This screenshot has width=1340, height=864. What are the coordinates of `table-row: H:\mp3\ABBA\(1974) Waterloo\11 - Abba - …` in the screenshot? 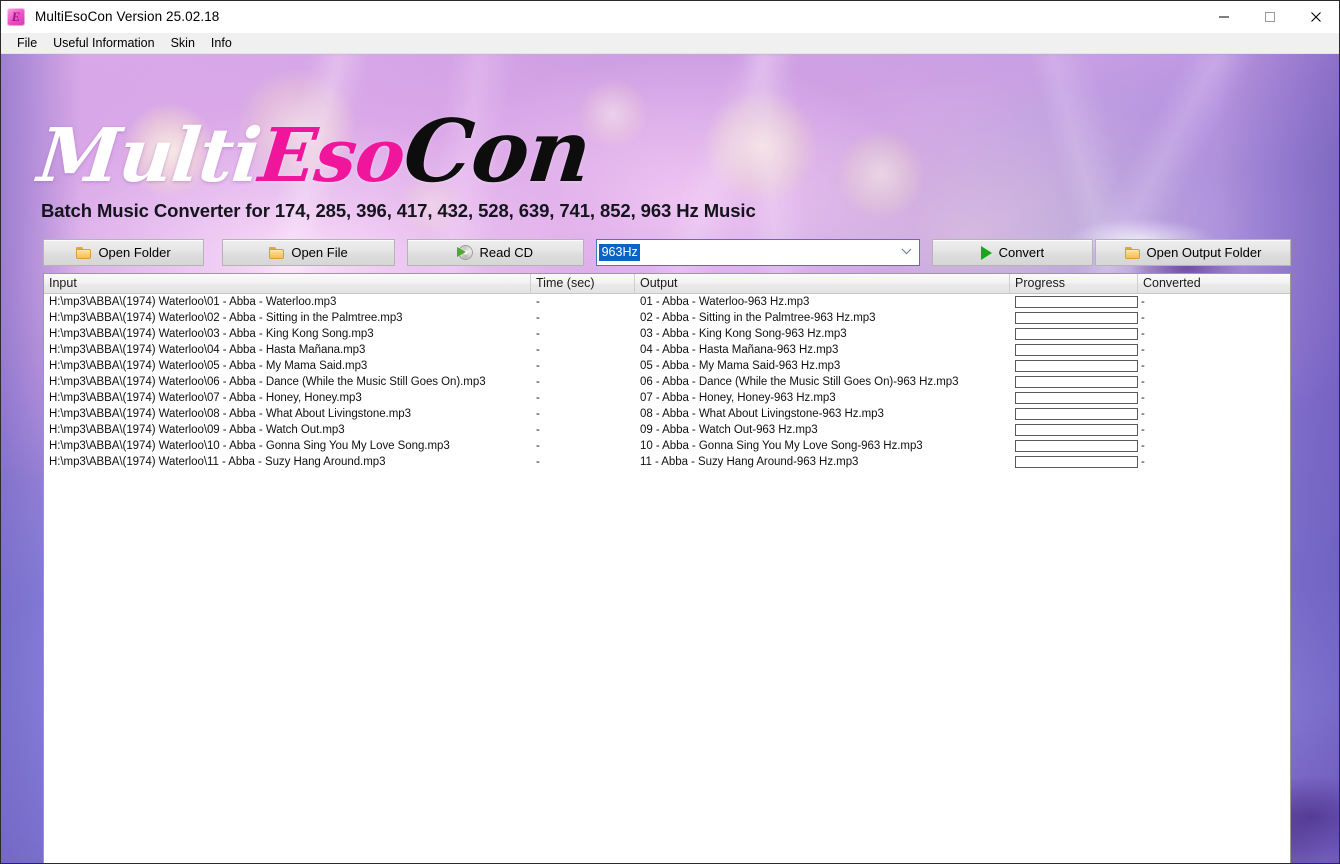 It's located at (667, 462).